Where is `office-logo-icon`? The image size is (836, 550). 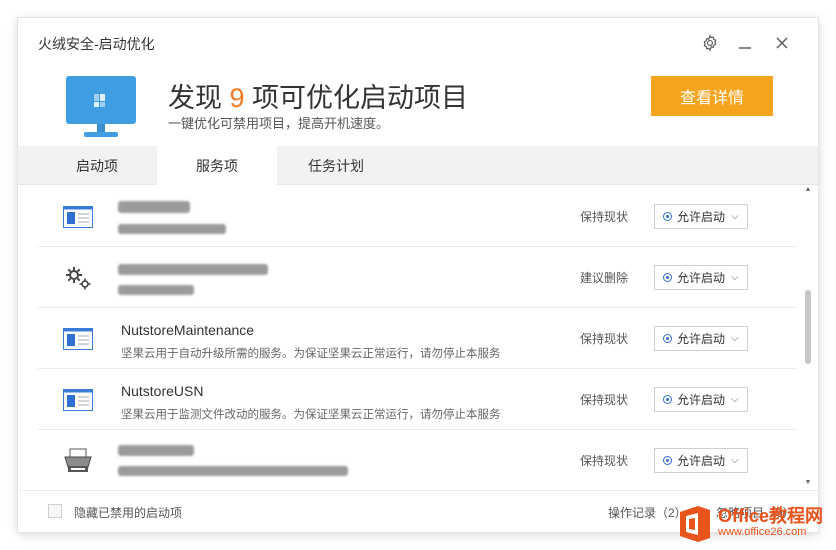 office-logo-icon is located at coordinates (695, 524).